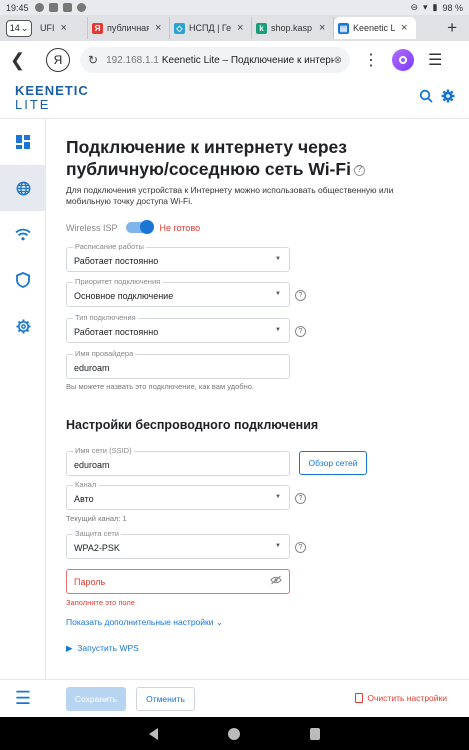  Describe the element at coordinates (247, 60) in the screenshot. I see `page-title-in-url: Keenetic Lite – Подключение к интерне` at that location.